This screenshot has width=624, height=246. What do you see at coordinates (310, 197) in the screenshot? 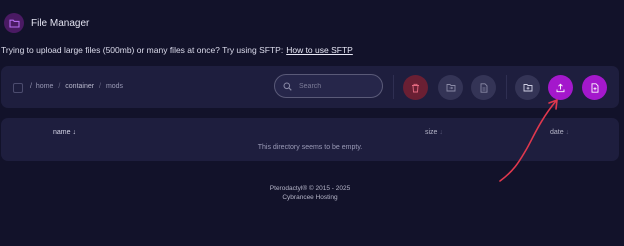
I see `footer-host: Cybrancee Hosting` at bounding box center [310, 197].